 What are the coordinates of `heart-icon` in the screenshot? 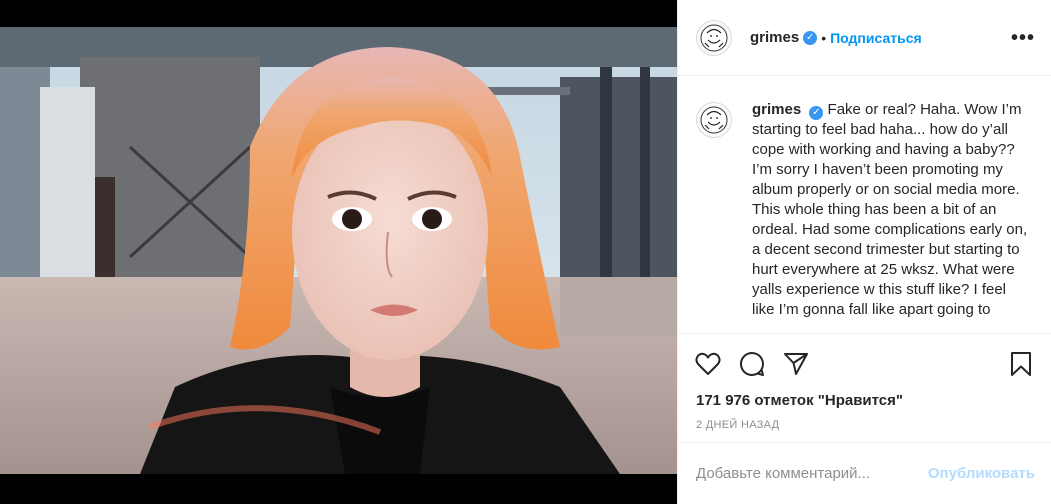 It's located at (708, 363).